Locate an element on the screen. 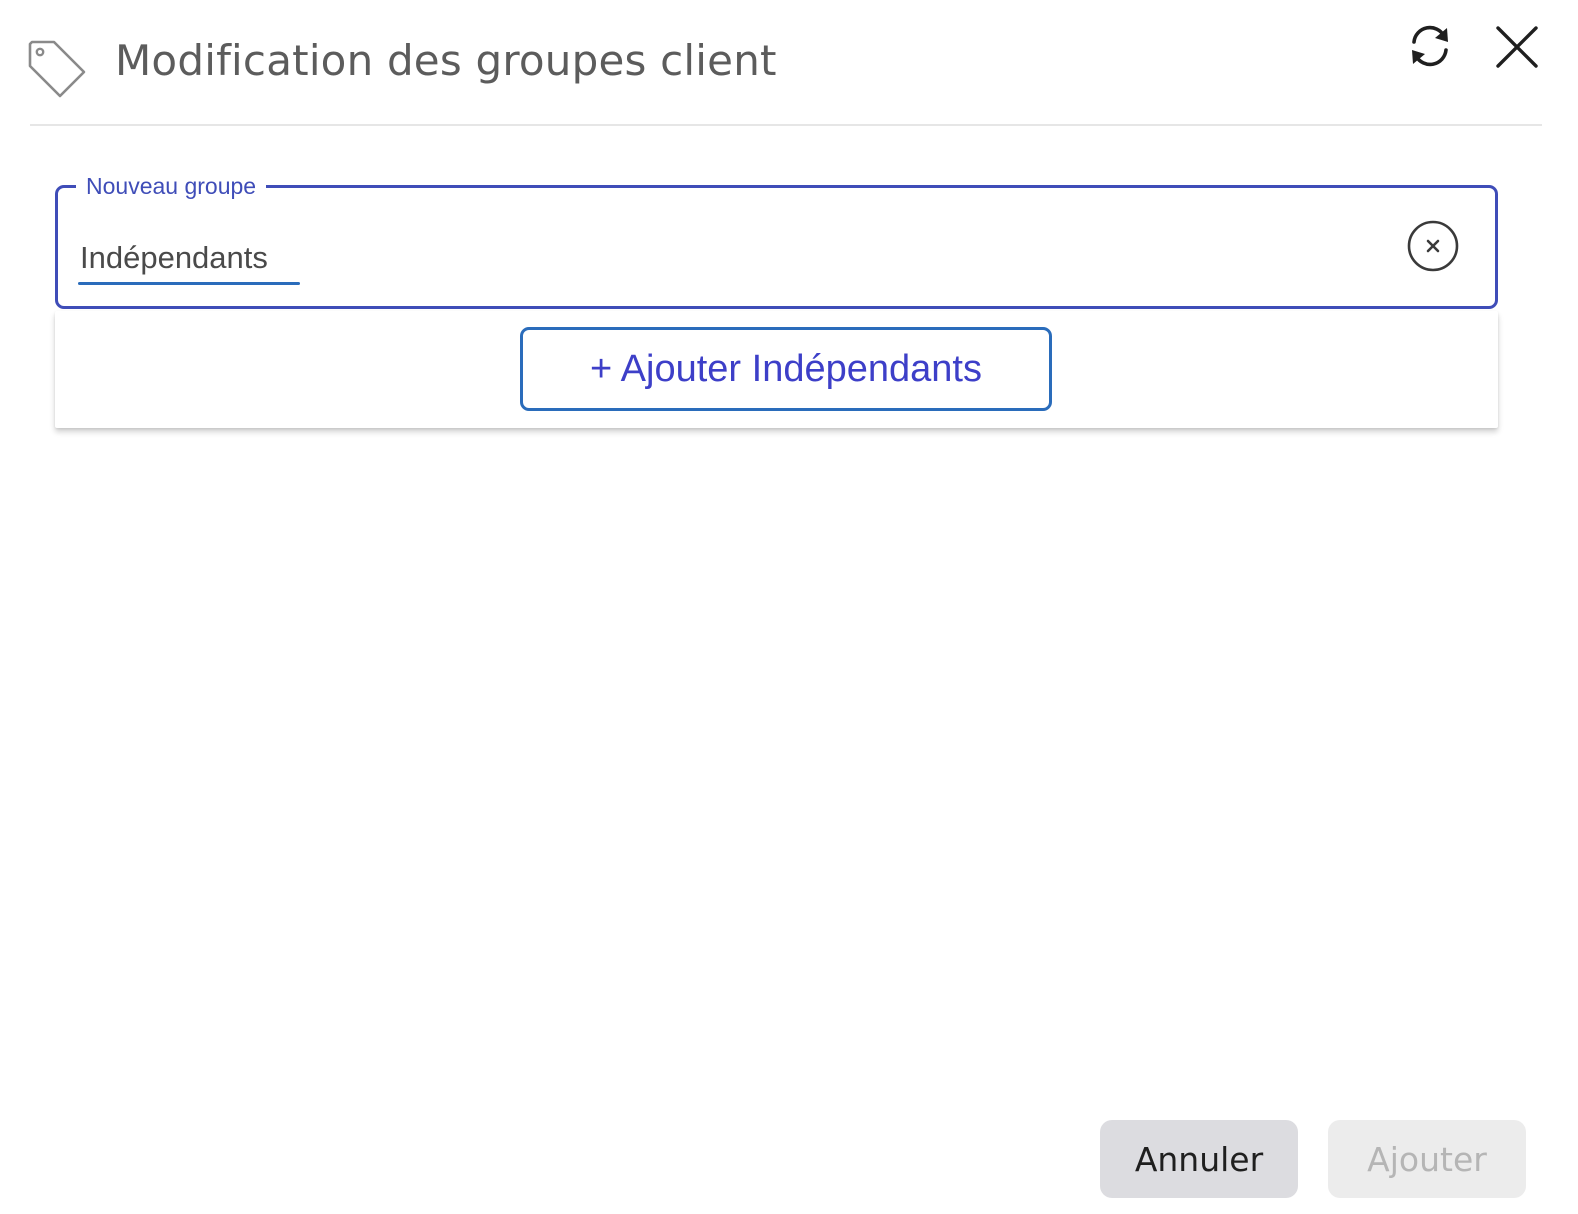  clear-circle-icon is located at coordinates (1433, 246).